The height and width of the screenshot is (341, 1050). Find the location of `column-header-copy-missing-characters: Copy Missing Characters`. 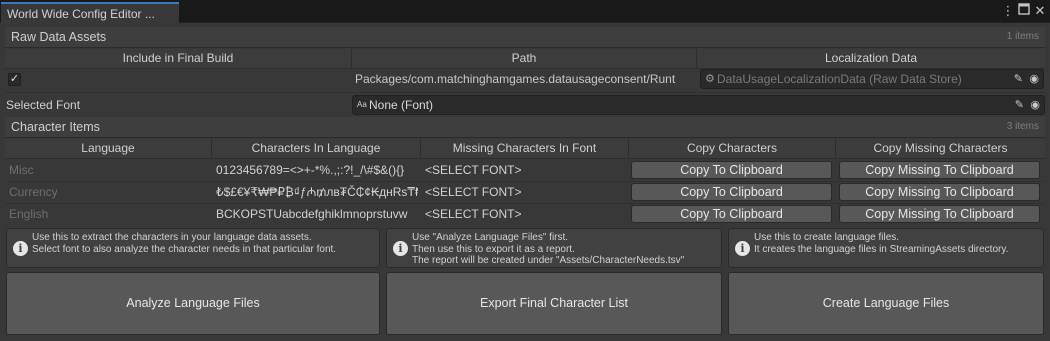

column-header-copy-missing-characters: Copy Missing Characters is located at coordinates (940, 149).